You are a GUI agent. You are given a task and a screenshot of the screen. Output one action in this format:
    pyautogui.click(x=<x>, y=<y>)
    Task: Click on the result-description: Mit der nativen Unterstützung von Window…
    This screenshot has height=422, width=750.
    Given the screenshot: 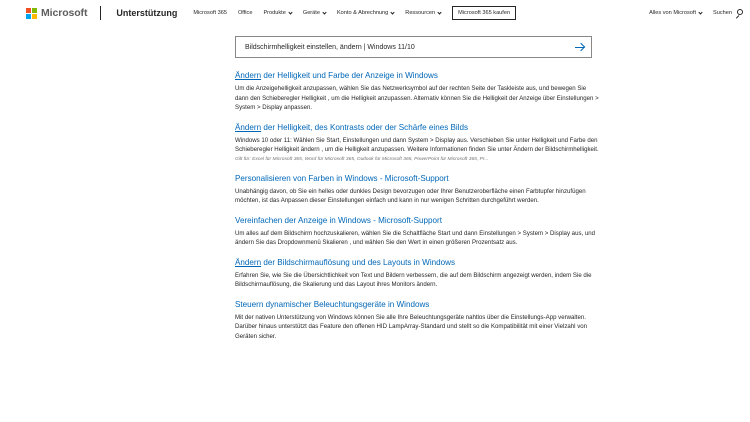 What is the action you would take?
    pyautogui.click(x=411, y=326)
    